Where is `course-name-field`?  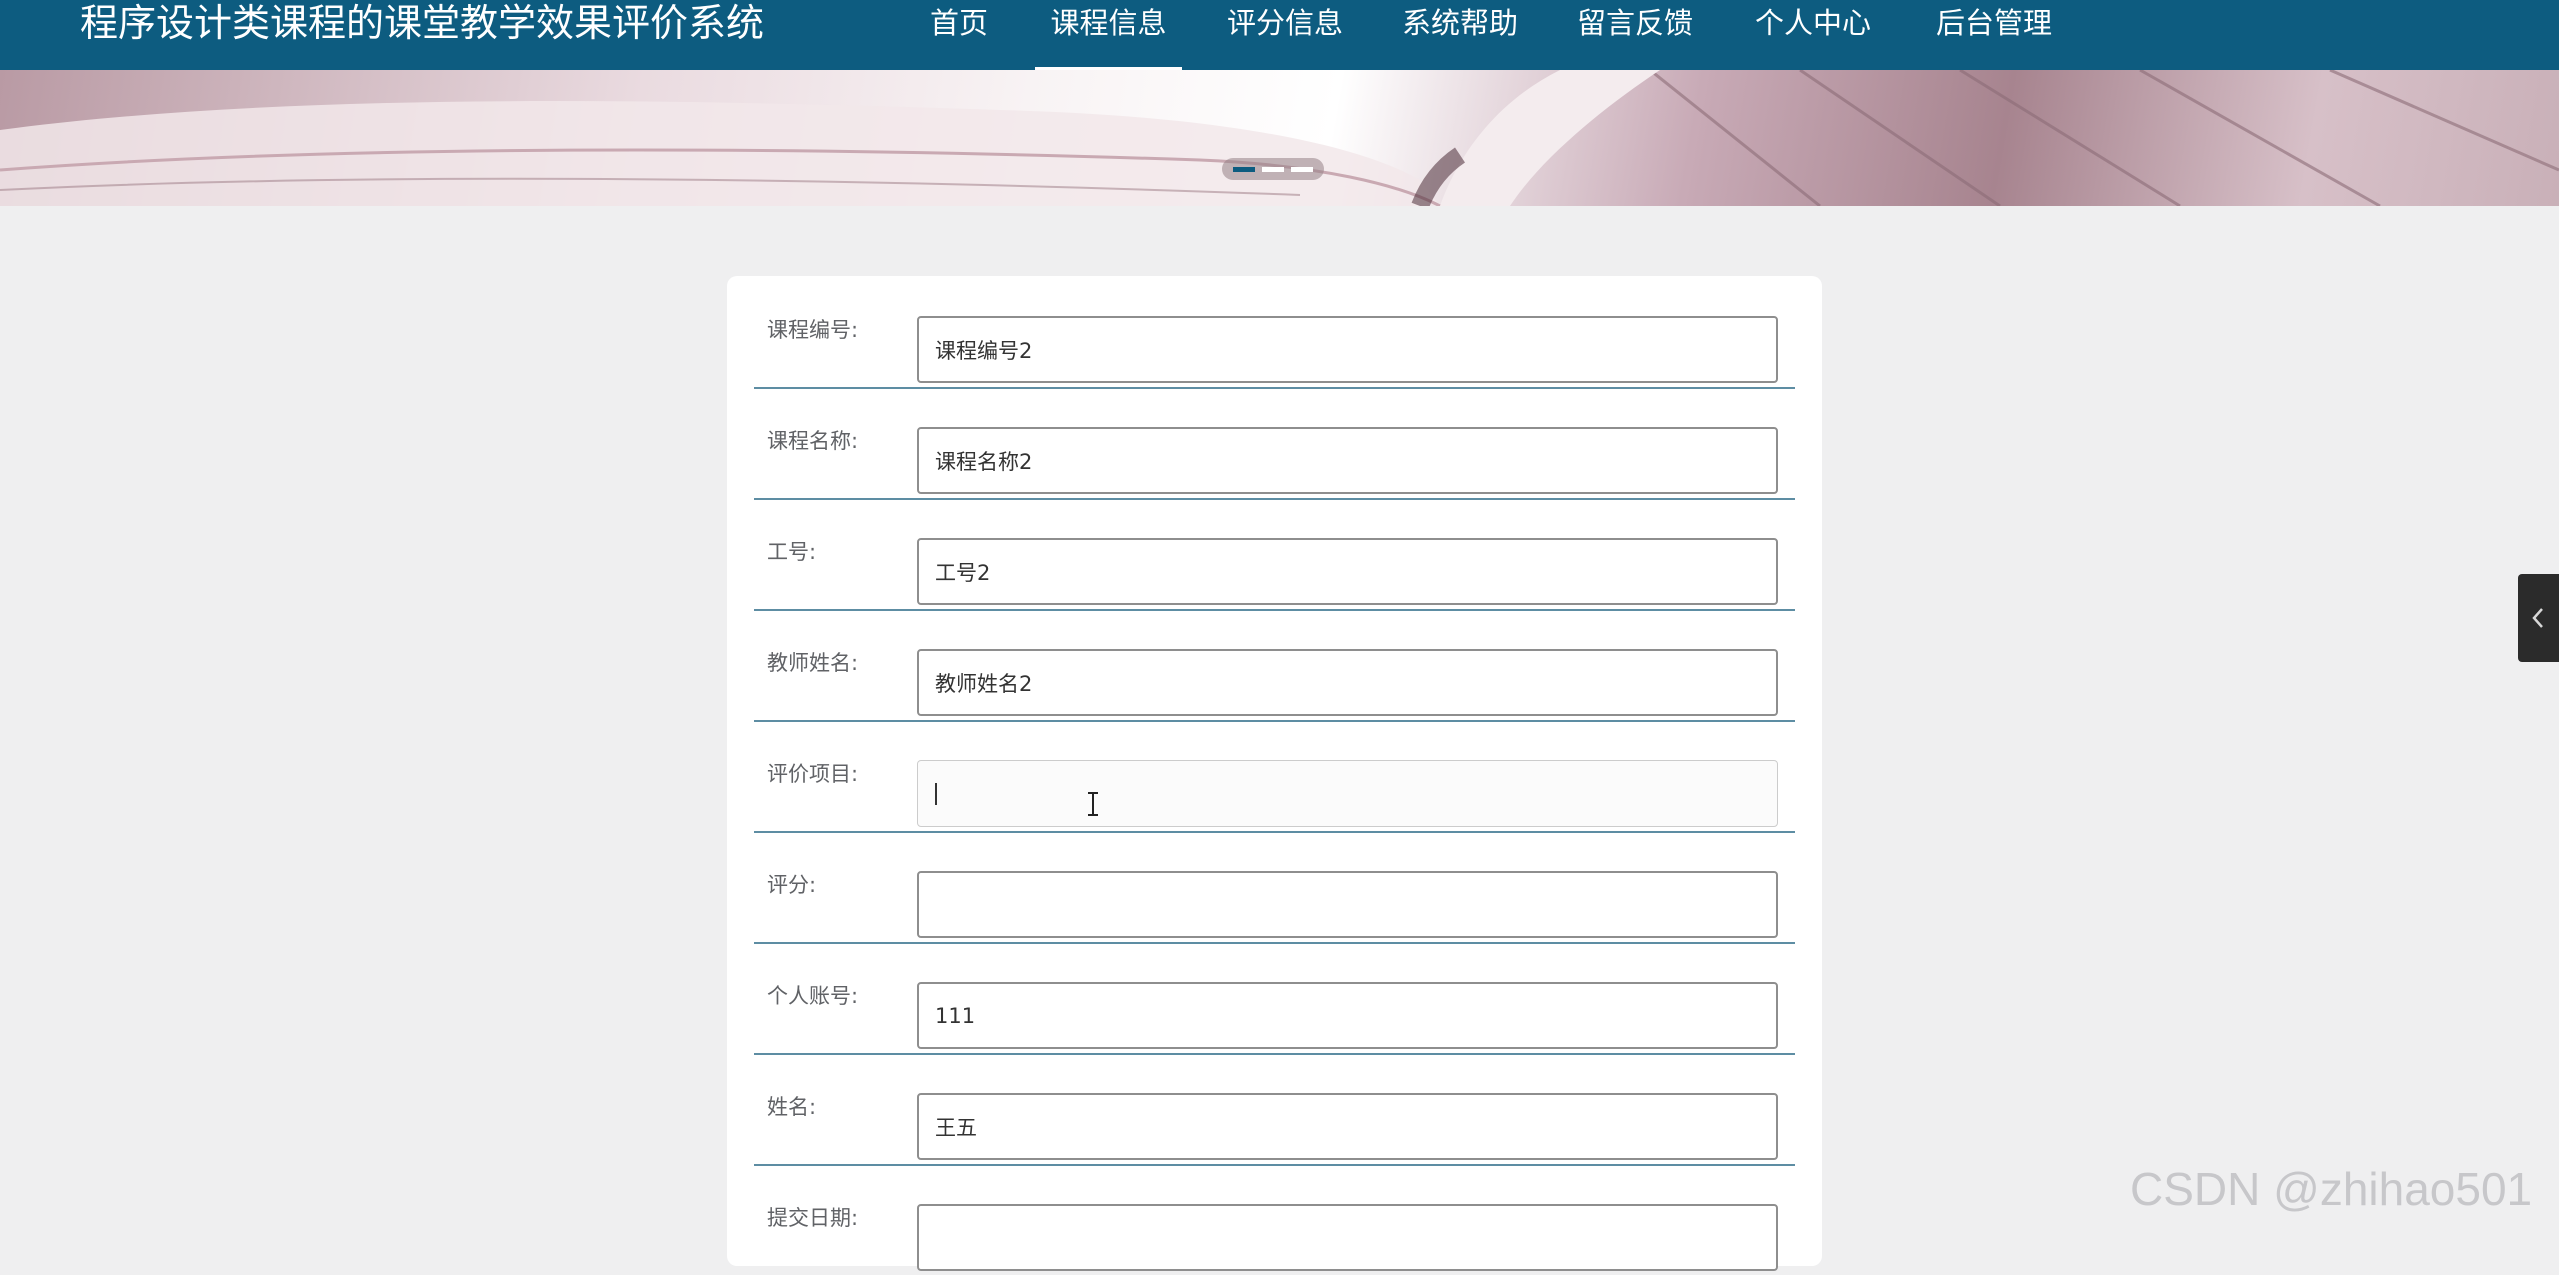 course-name-field is located at coordinates (1347, 460).